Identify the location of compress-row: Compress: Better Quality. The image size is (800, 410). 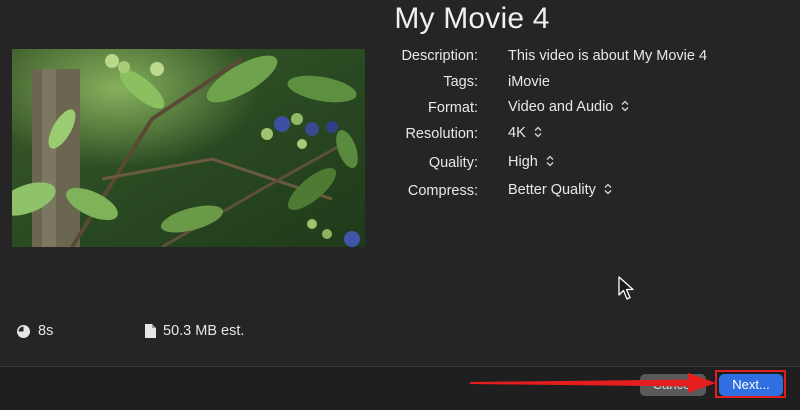
(580, 193).